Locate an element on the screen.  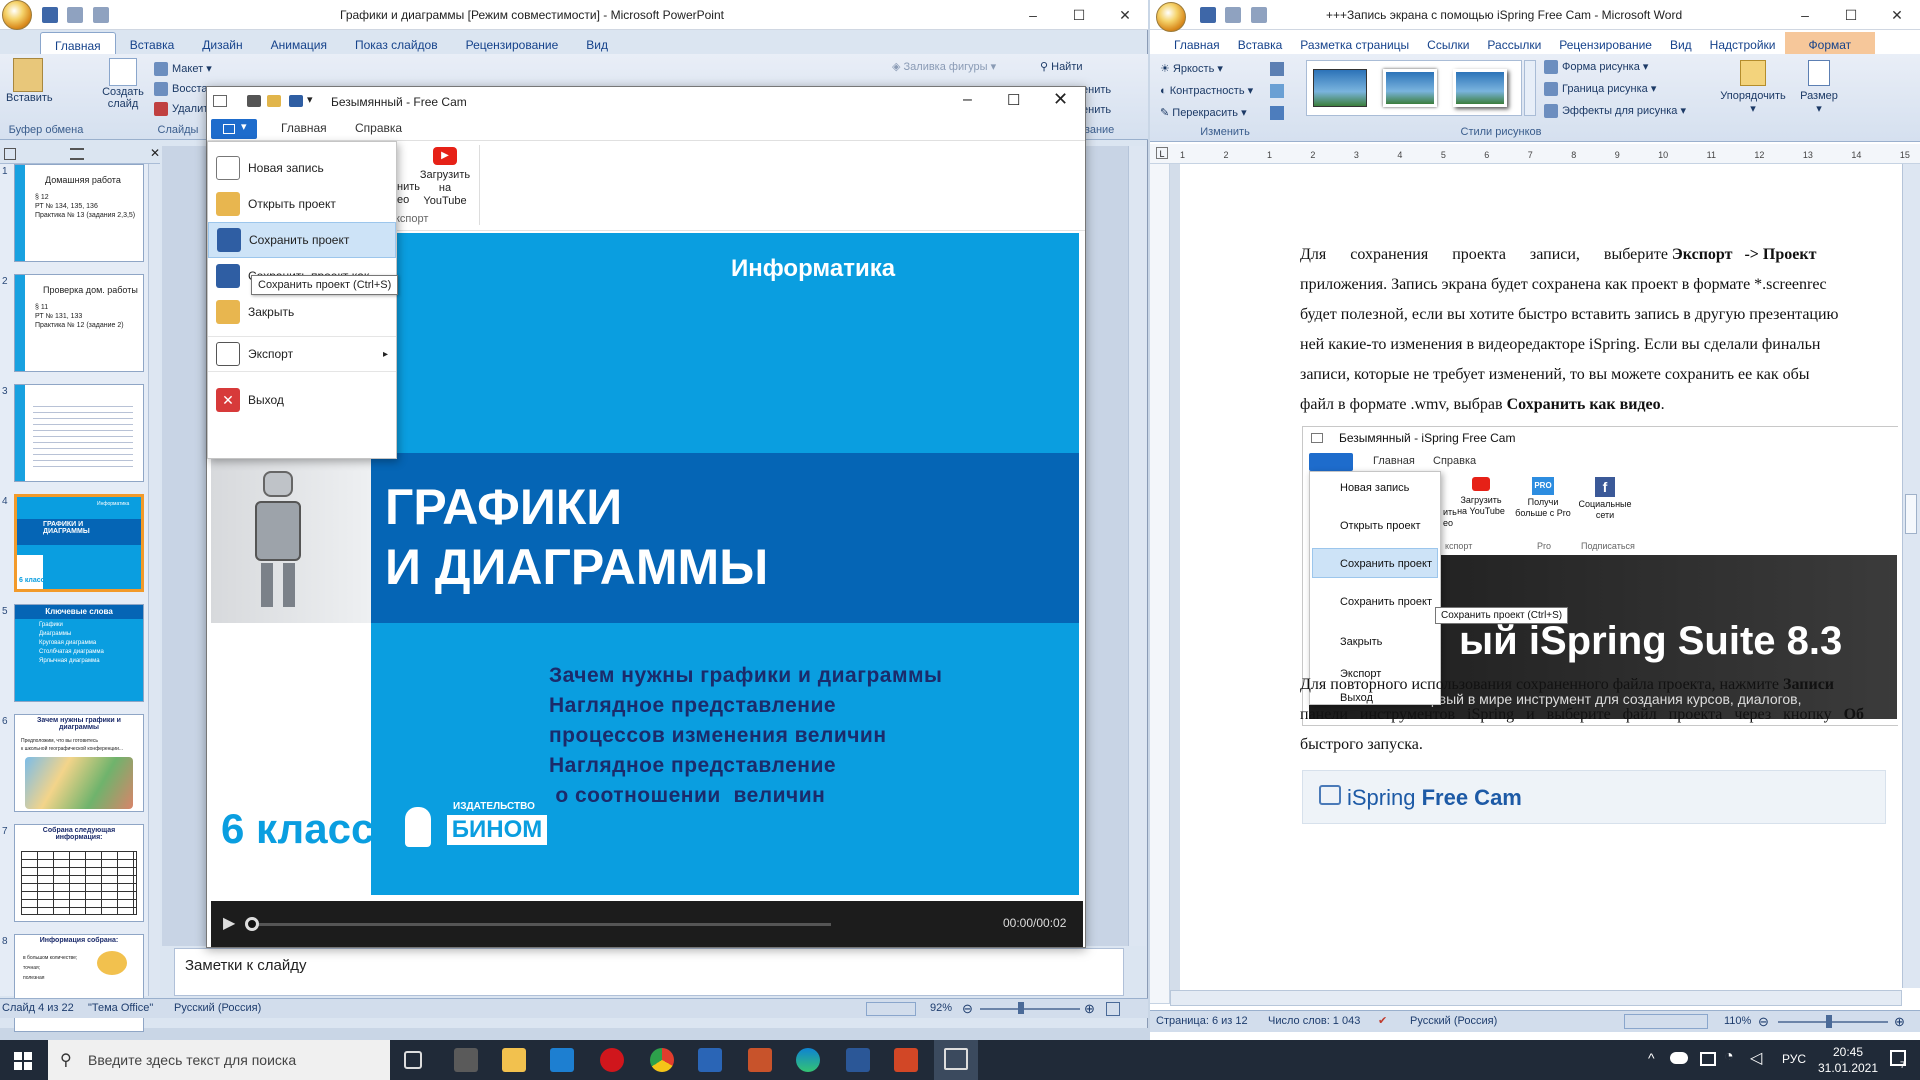
clock: 20:45 31.01.2021 is located at coordinates (1848, 1060).